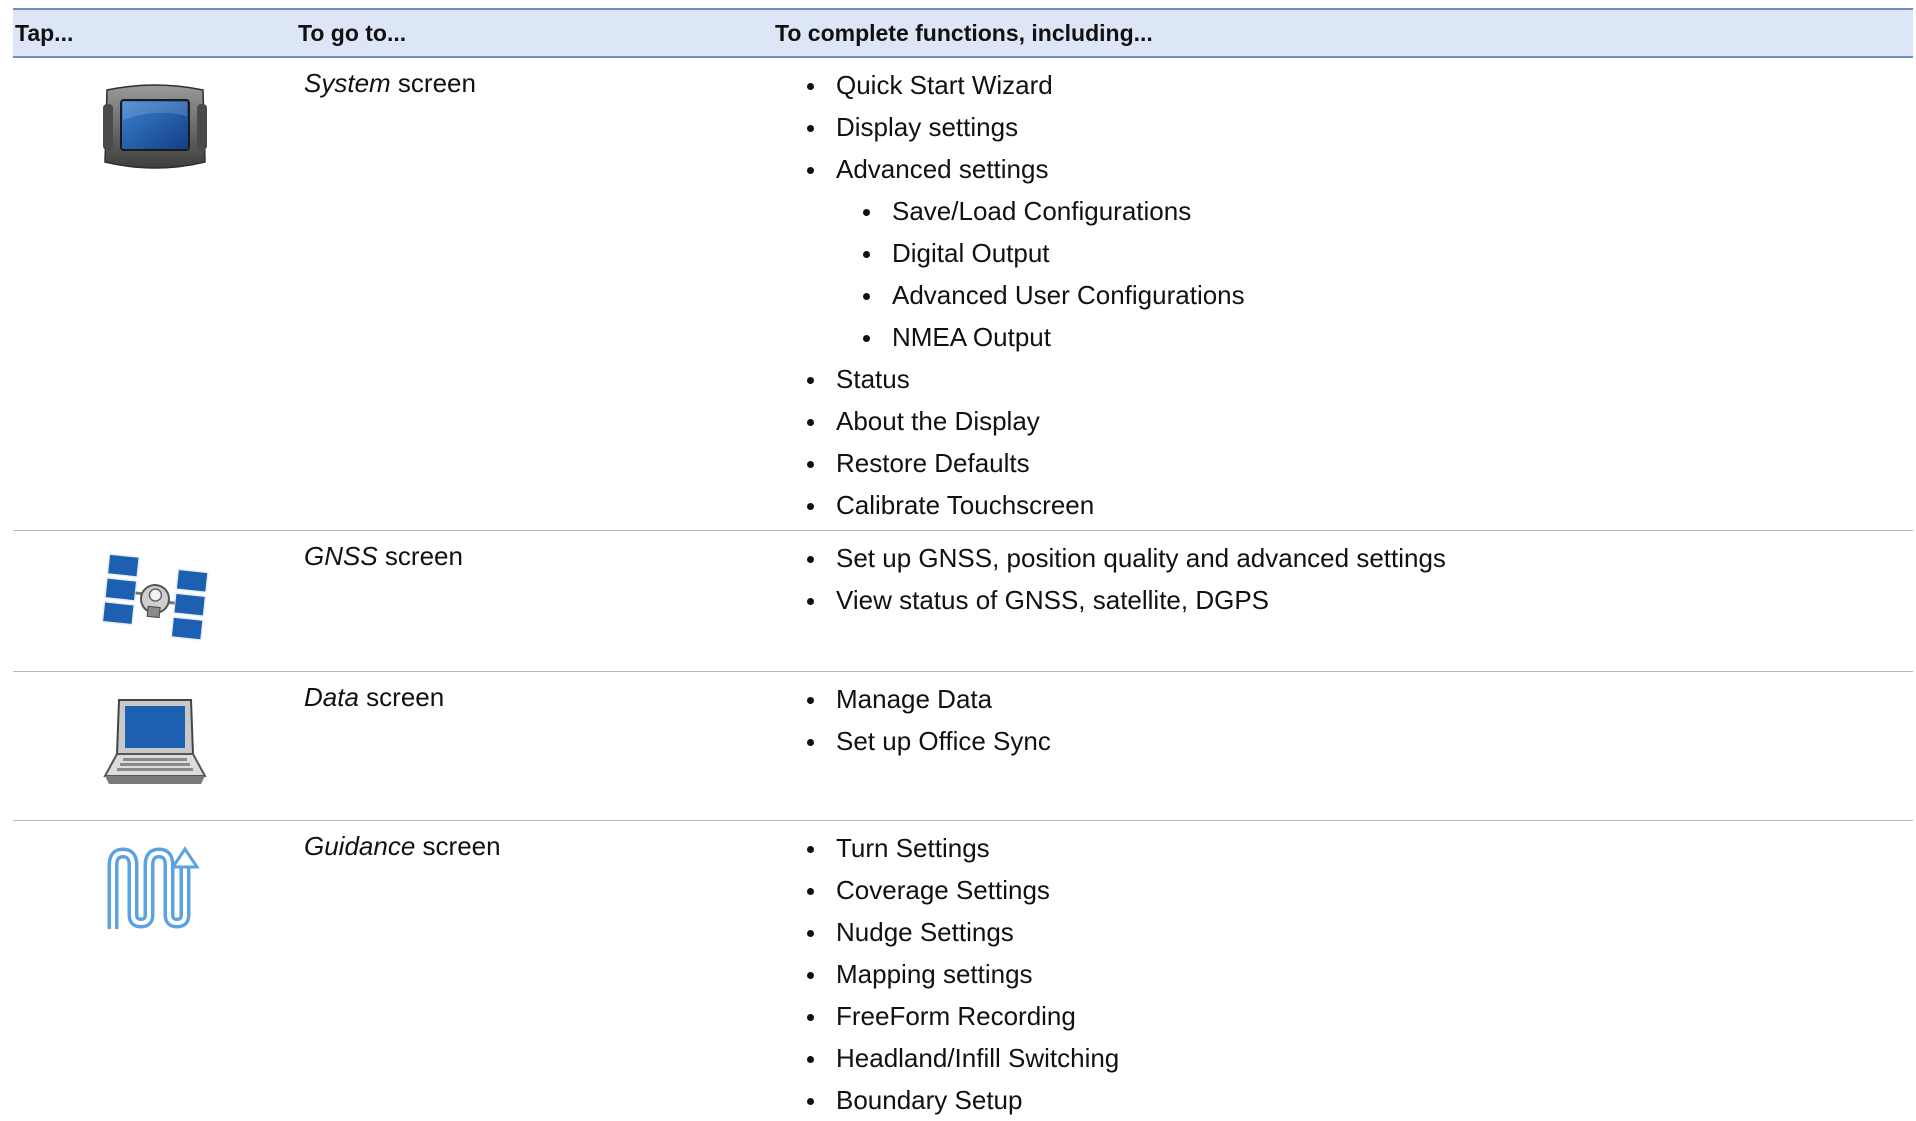 This screenshot has width=1916, height=1121. I want to click on laptop-icon, so click(155, 742).